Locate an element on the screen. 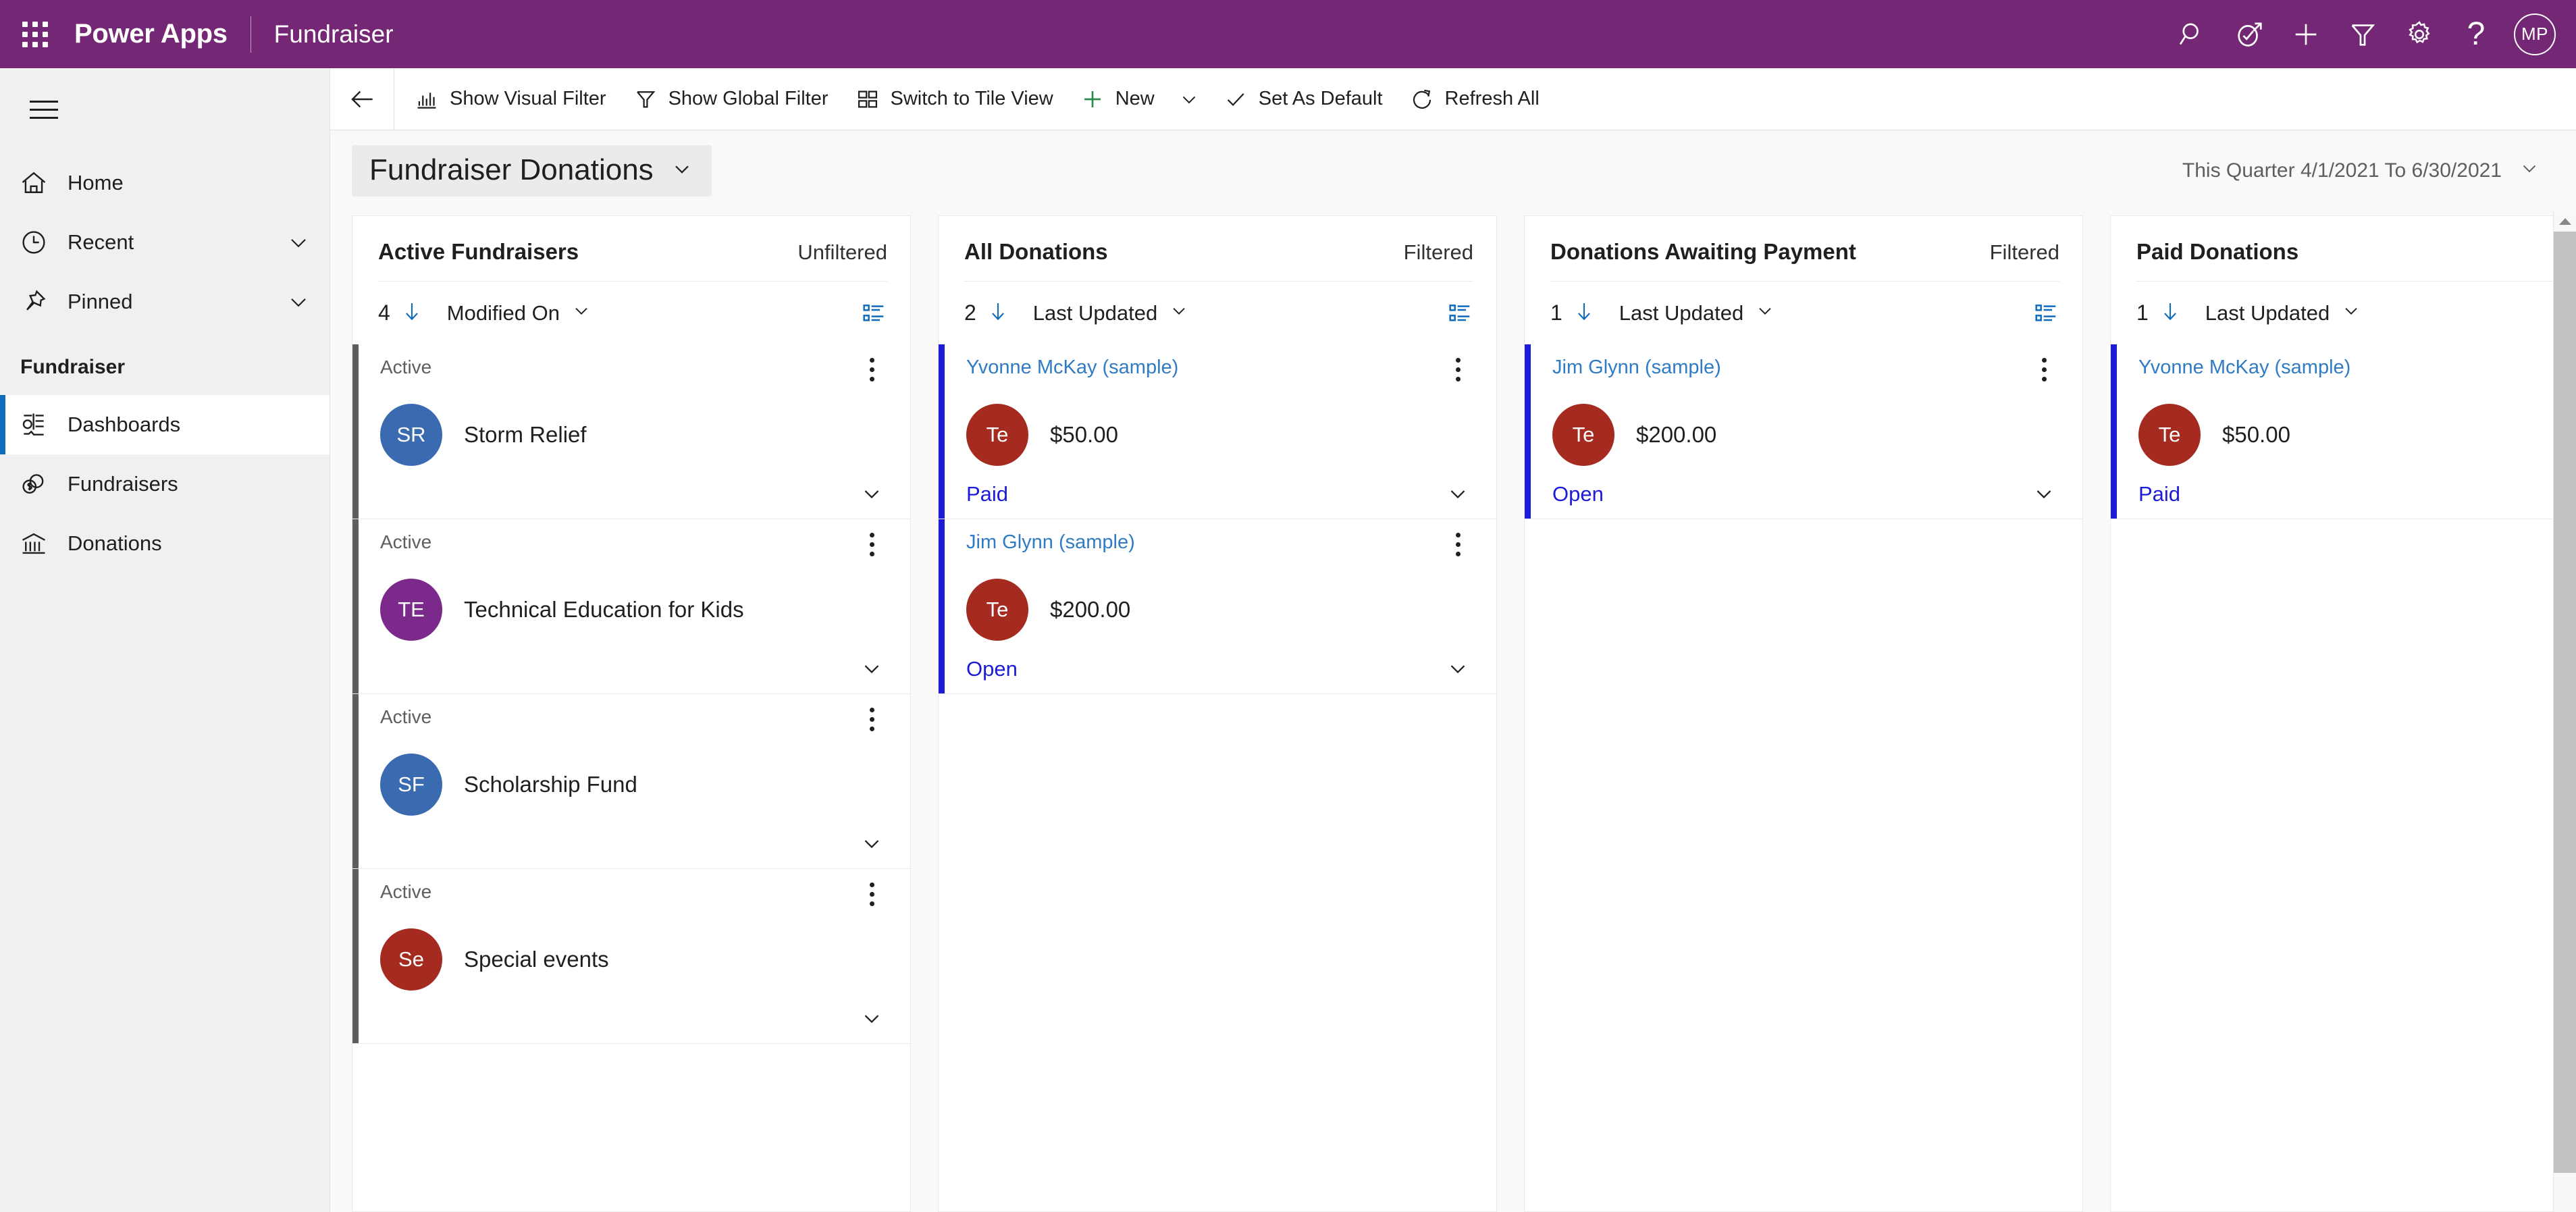 The width and height of the screenshot is (2576, 1212). stream-filter-state: Filtered is located at coordinates (2024, 252).